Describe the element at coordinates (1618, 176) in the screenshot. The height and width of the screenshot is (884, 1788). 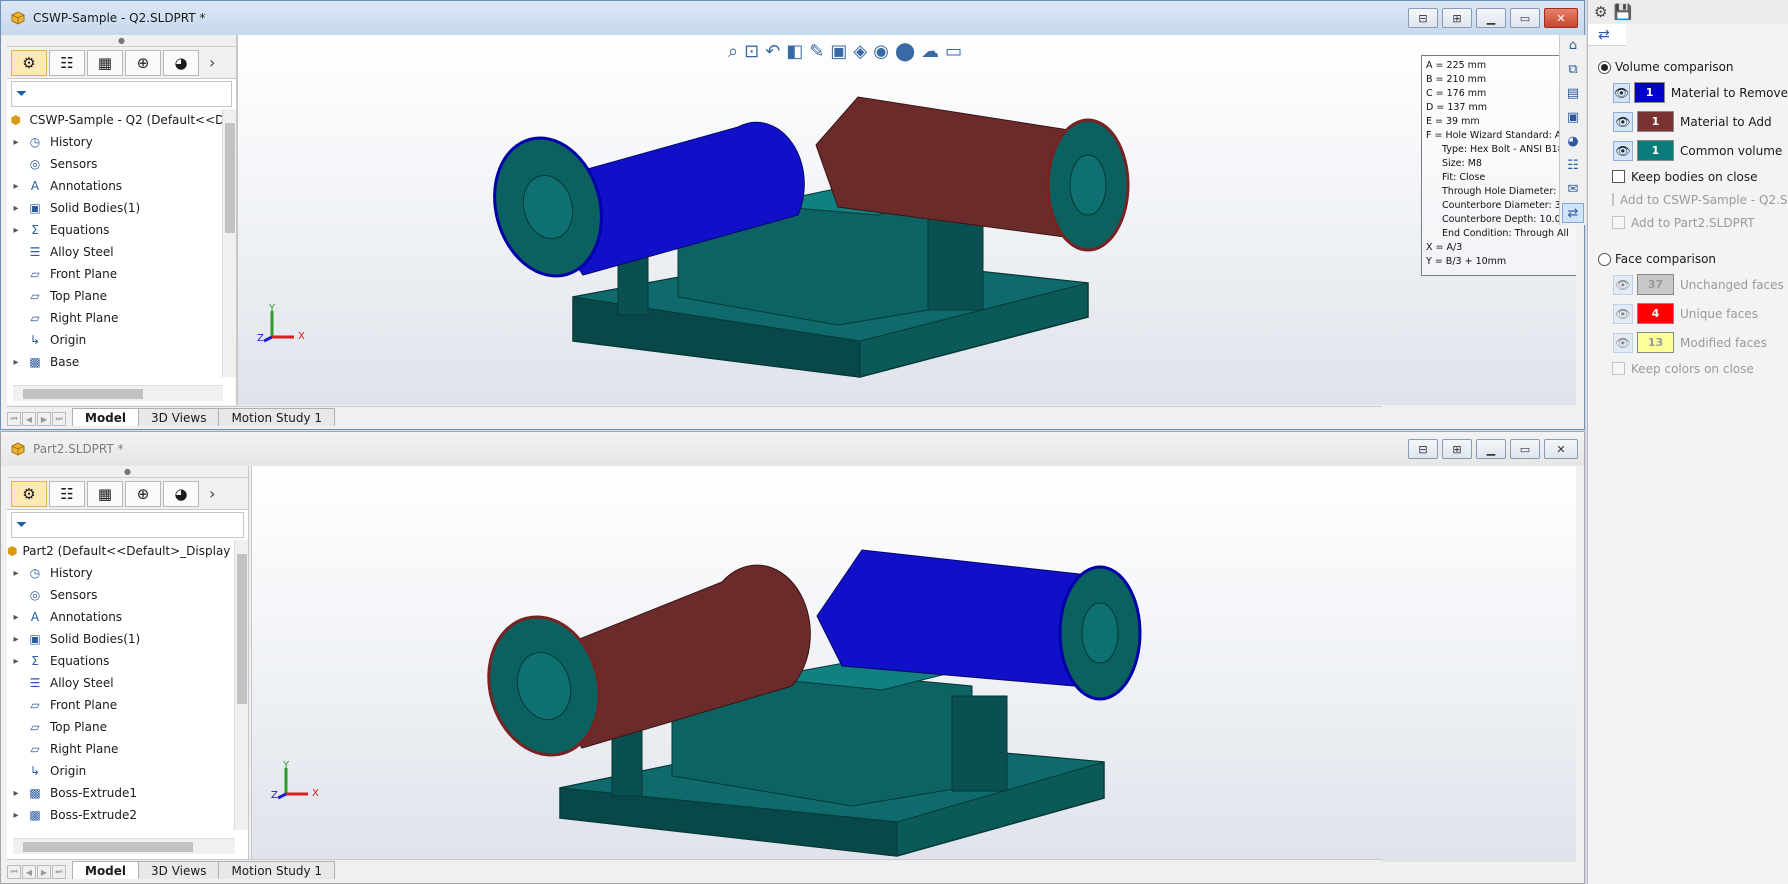
I see `keep-bodies-checkbox` at that location.